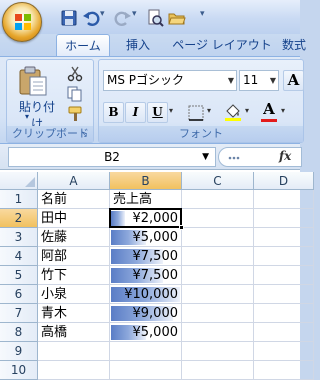  I want to click on name-box-arrow-icon: ▼, so click(205, 157).